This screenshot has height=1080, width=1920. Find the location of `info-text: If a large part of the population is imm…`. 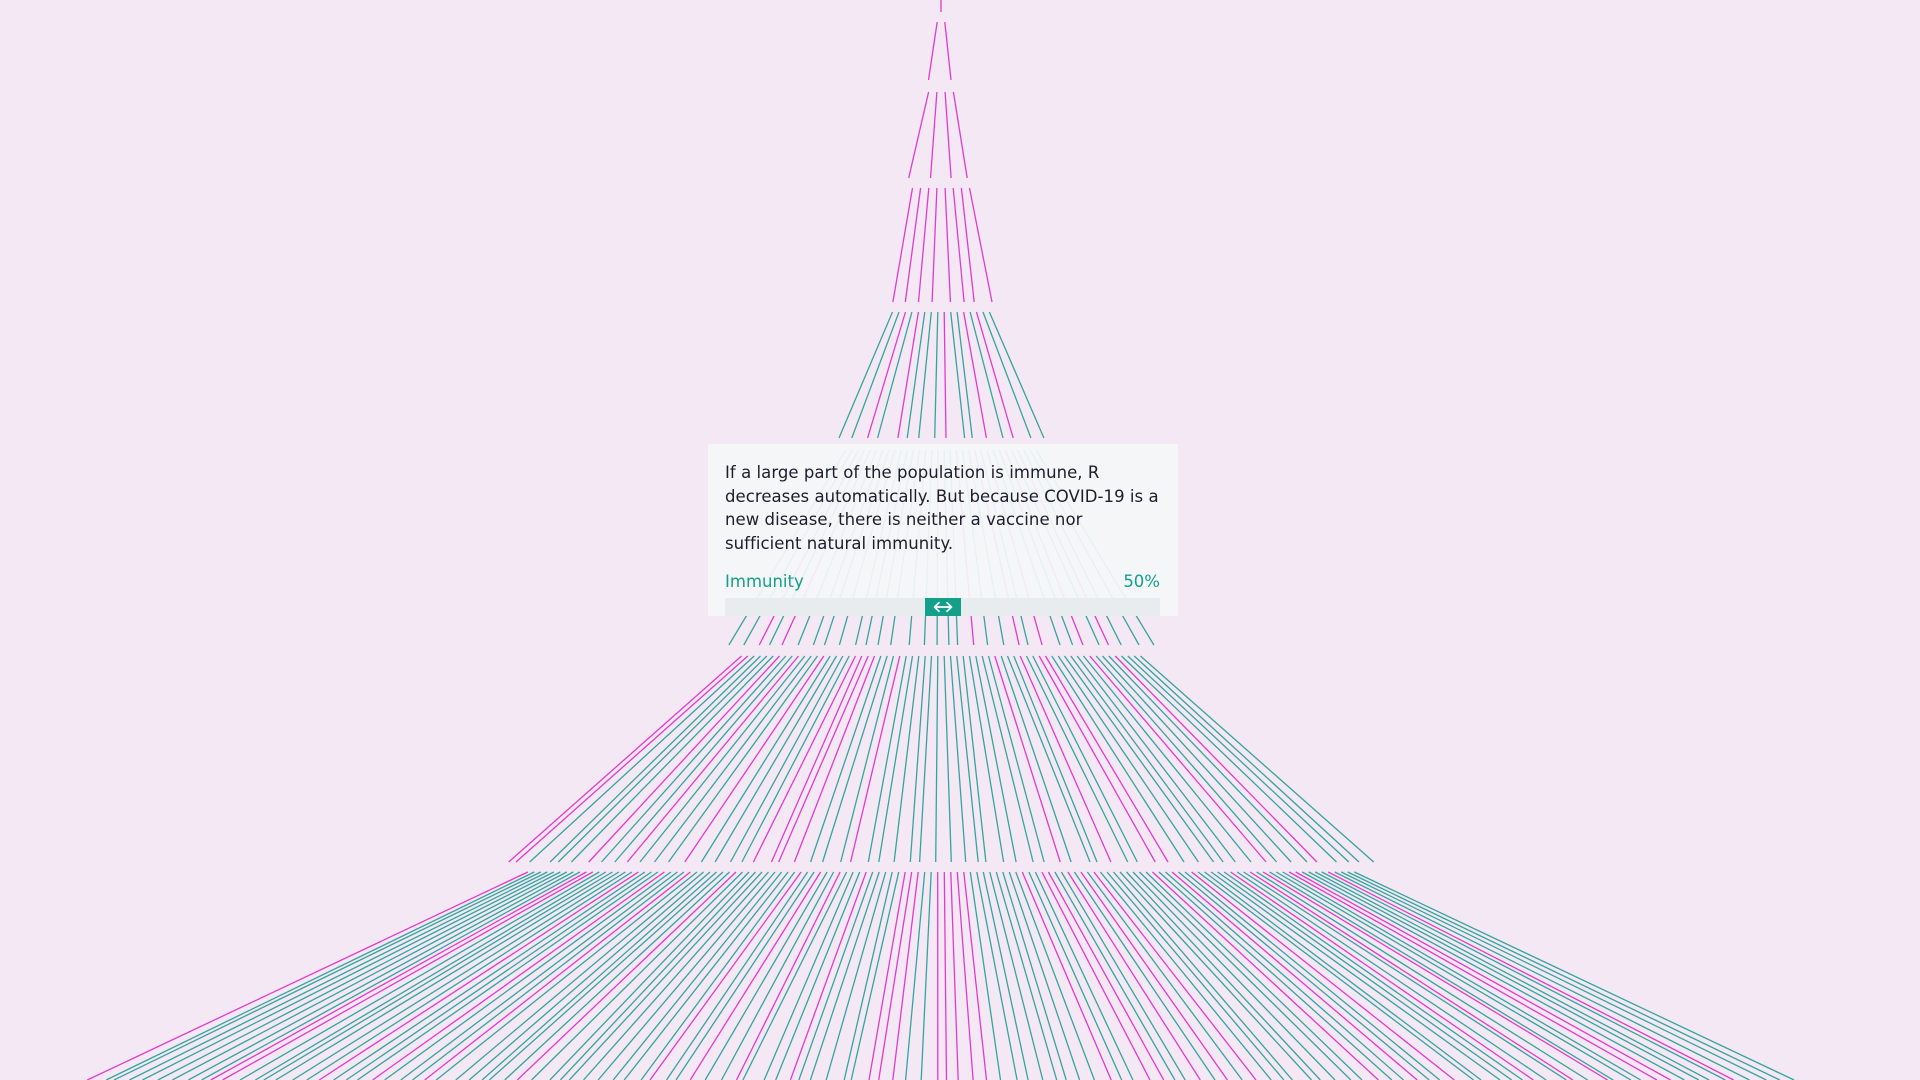

info-text: If a large part of the population is imm… is located at coordinates (942, 508).